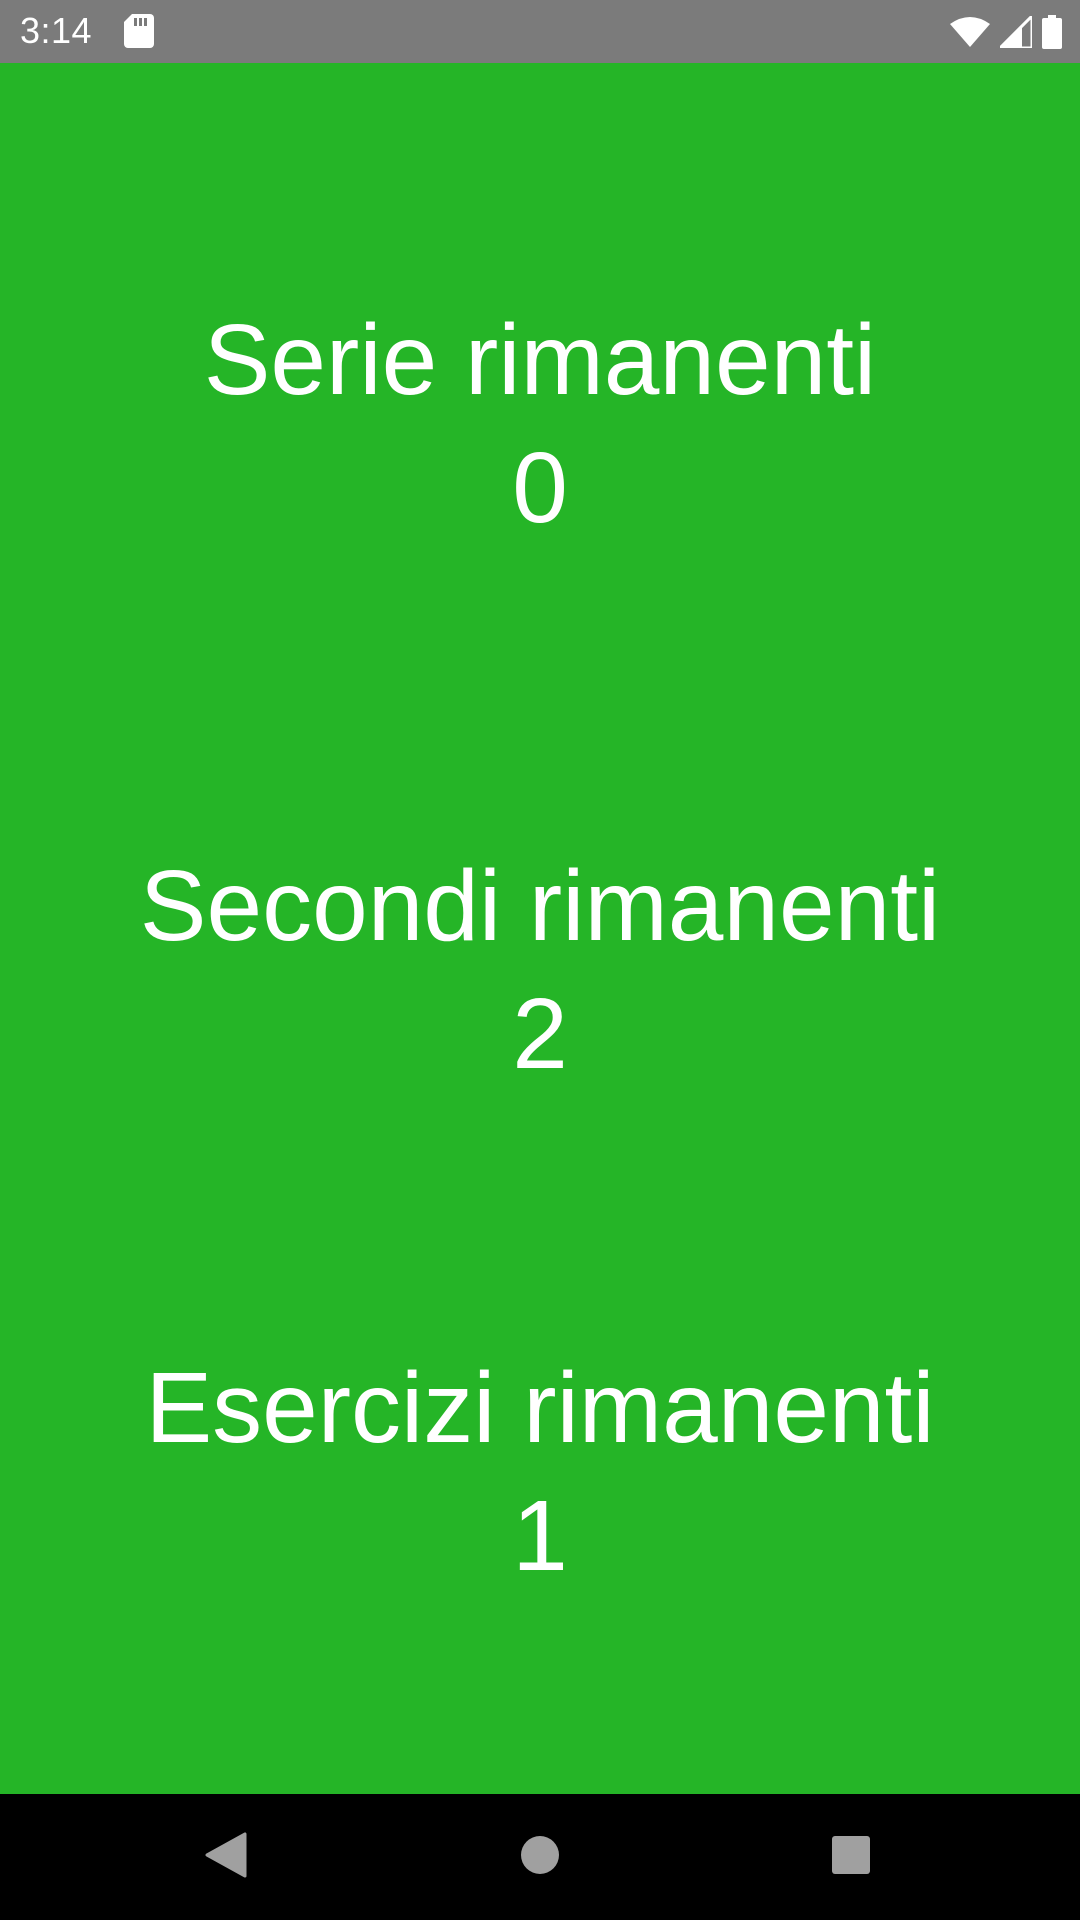 The height and width of the screenshot is (1920, 1080). I want to click on exercises-value: 1, so click(540, 1536).